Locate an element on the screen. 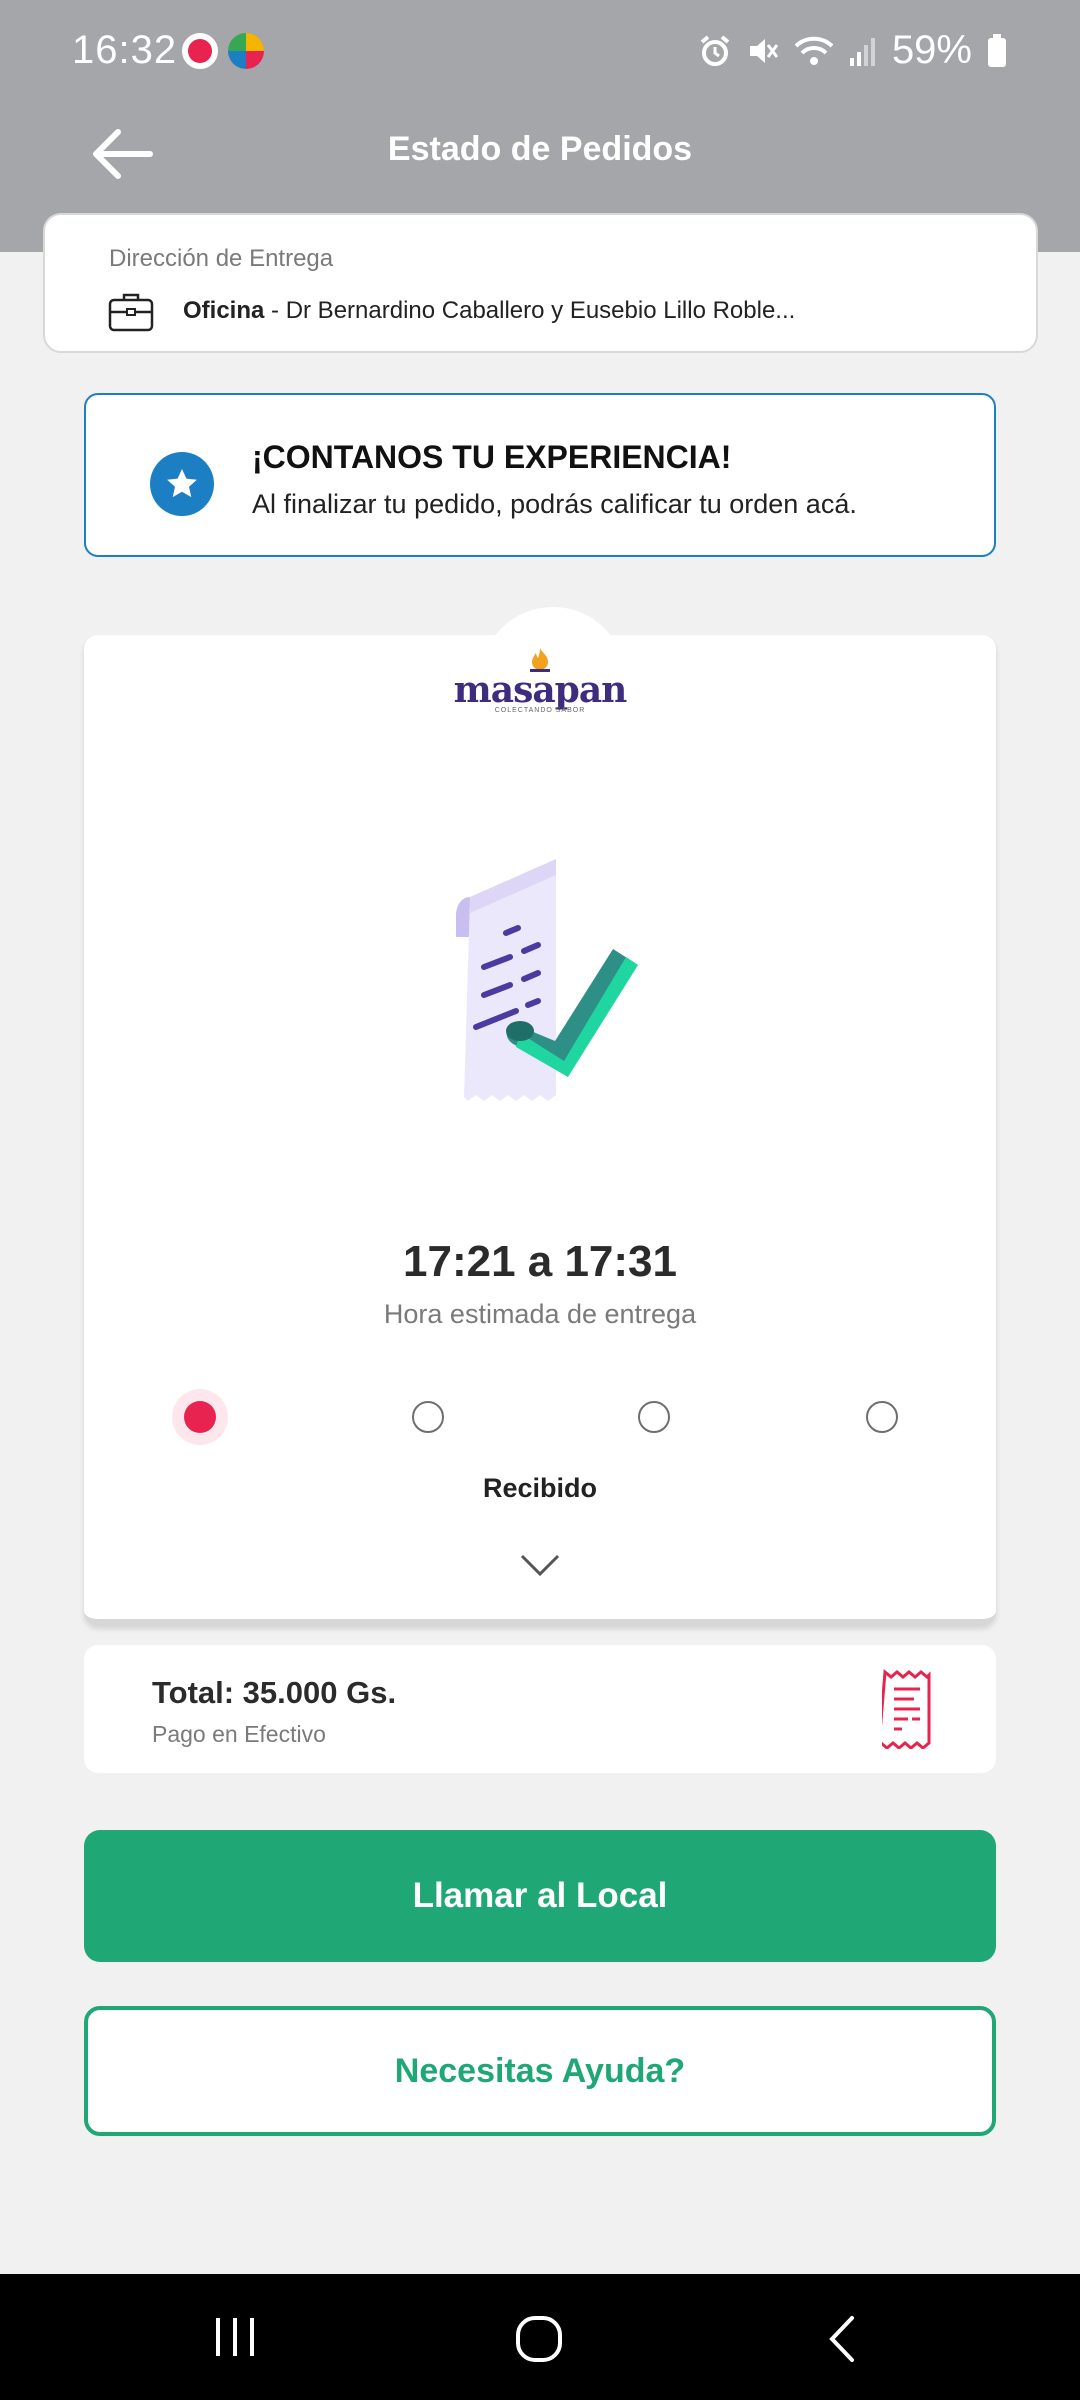 The height and width of the screenshot is (2400, 1080). experience-title: ¡CONTANOS TU EXPERIENCIA! is located at coordinates (492, 457).